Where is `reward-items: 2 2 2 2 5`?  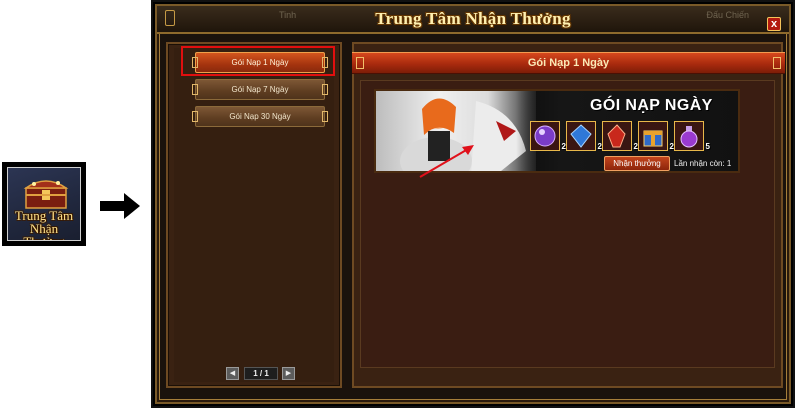 reward-items: 2 2 2 2 5 is located at coordinates (634, 137).